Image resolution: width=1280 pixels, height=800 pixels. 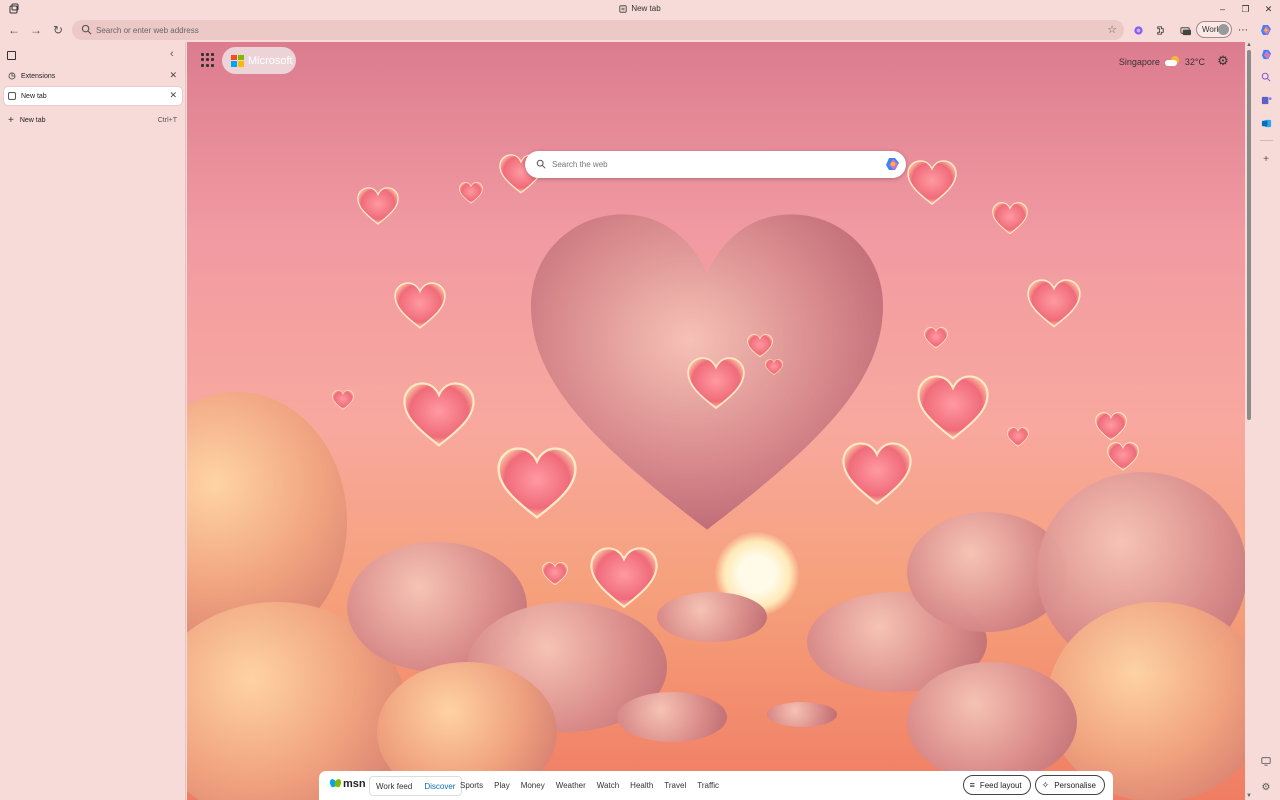 I want to click on feed-link: Watch, so click(x=608, y=785).